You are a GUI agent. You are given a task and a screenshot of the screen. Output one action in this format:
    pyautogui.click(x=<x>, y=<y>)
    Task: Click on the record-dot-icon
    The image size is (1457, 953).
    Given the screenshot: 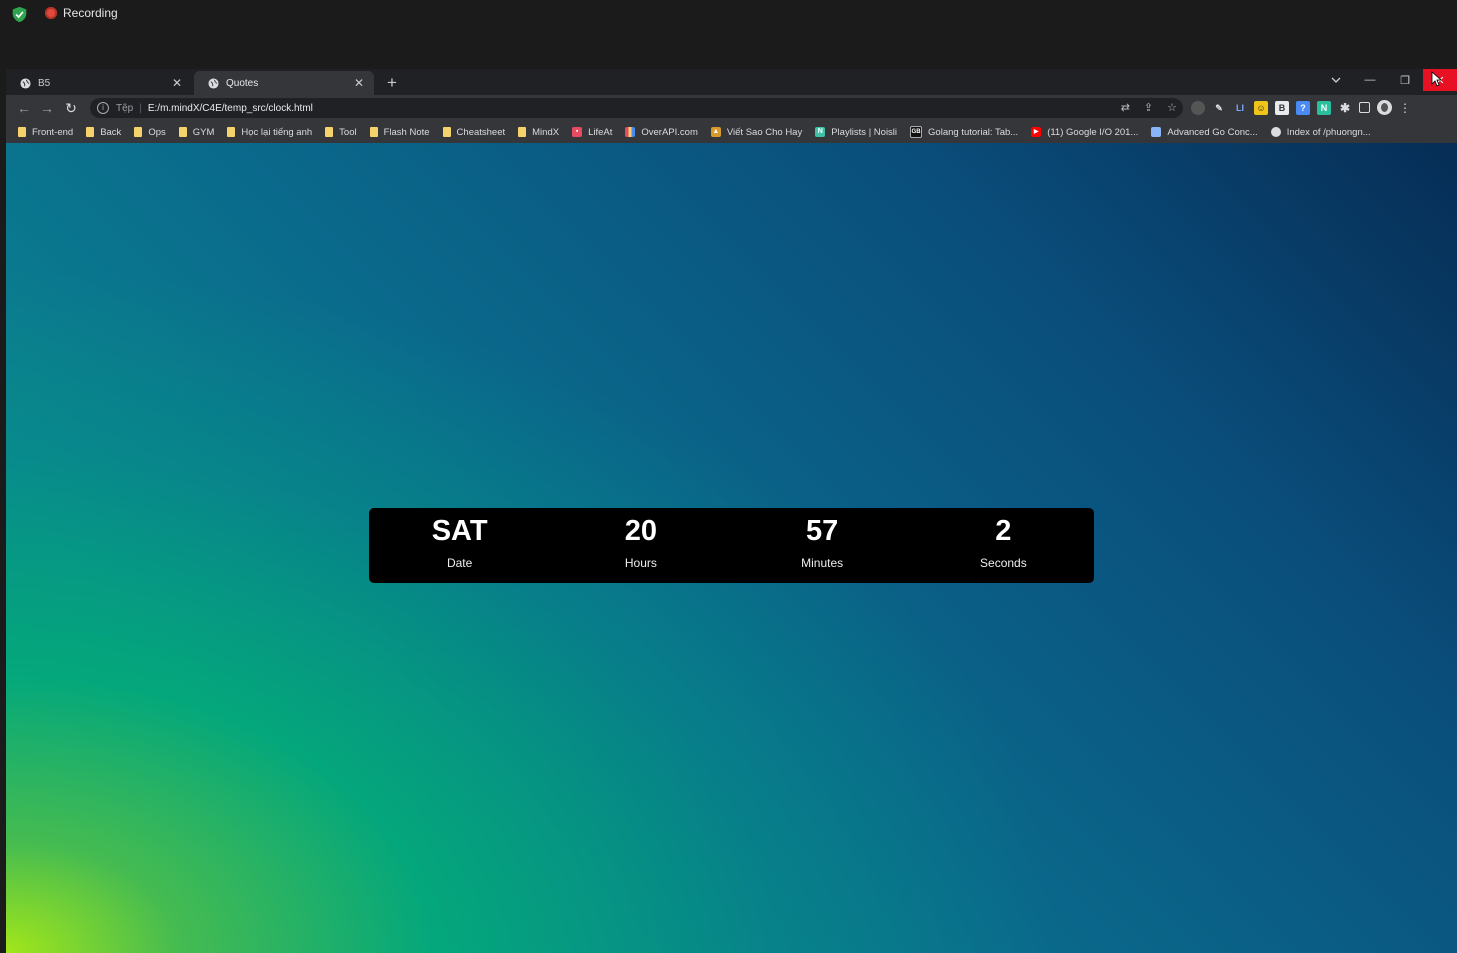 What is the action you would take?
    pyautogui.click(x=51, y=13)
    